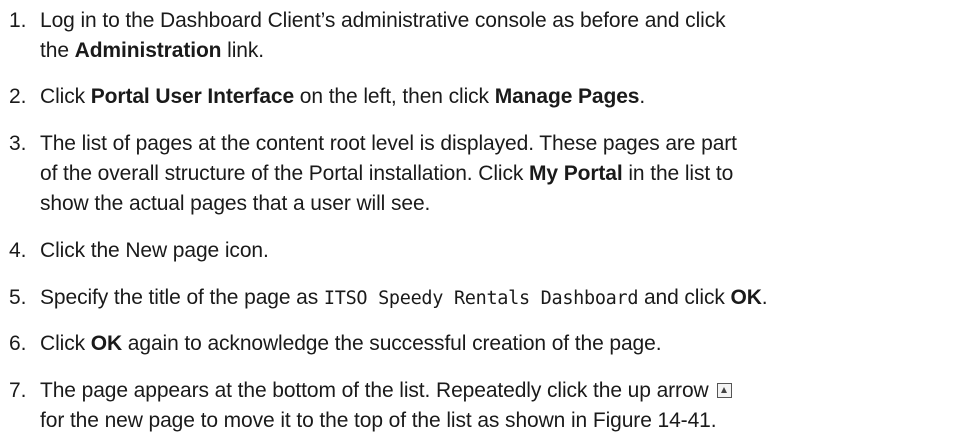 The width and height of the screenshot is (965, 436). Describe the element at coordinates (484, 251) in the screenshot. I see `step-4: 4. Click the New page icon.` at that location.